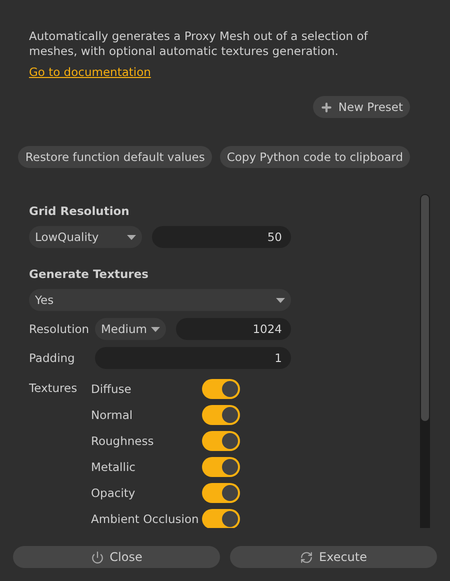  What do you see at coordinates (112, 415) in the screenshot?
I see `texture-label: Normal` at bounding box center [112, 415].